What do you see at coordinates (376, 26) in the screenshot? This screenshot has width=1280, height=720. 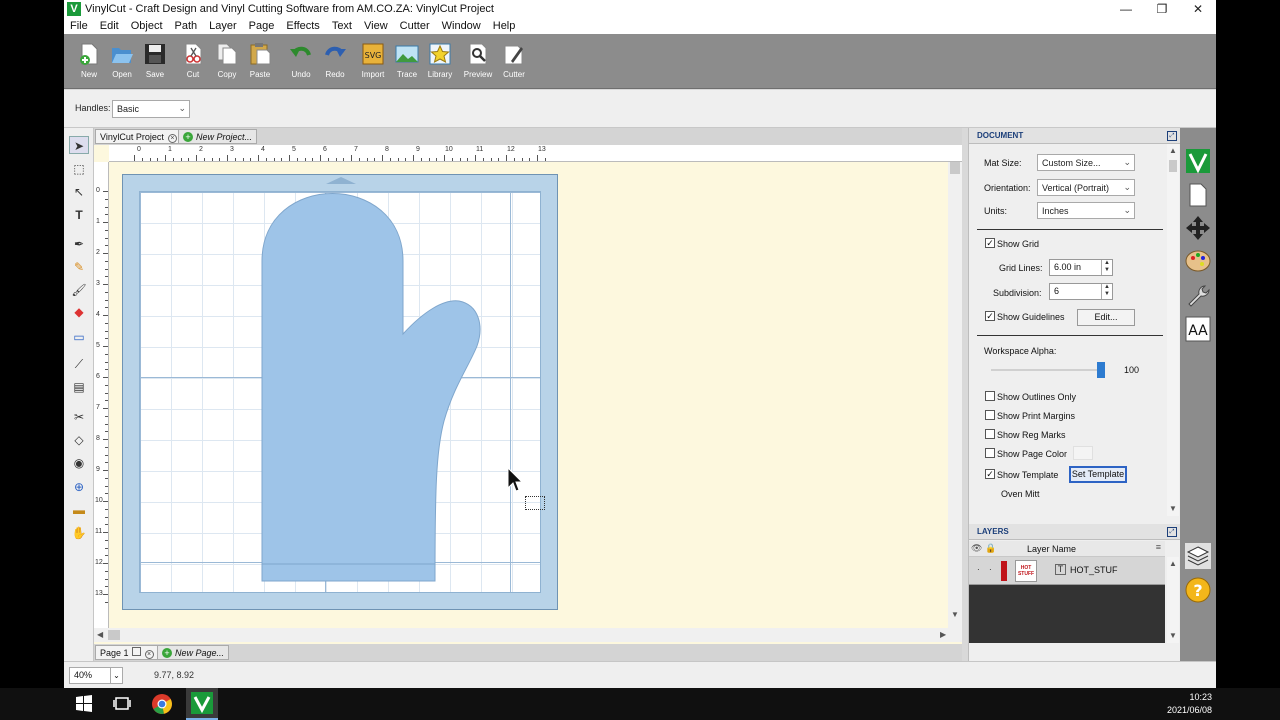 I see `menu-view: View` at bounding box center [376, 26].